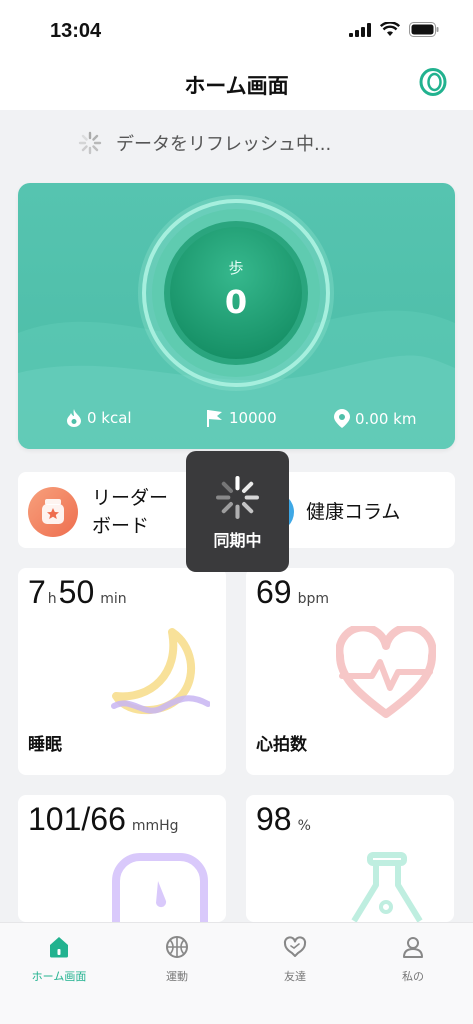 The height and width of the screenshot is (1024, 473). What do you see at coordinates (274, 819) in the screenshot?
I see `blood-oxygen-value: 98` at bounding box center [274, 819].